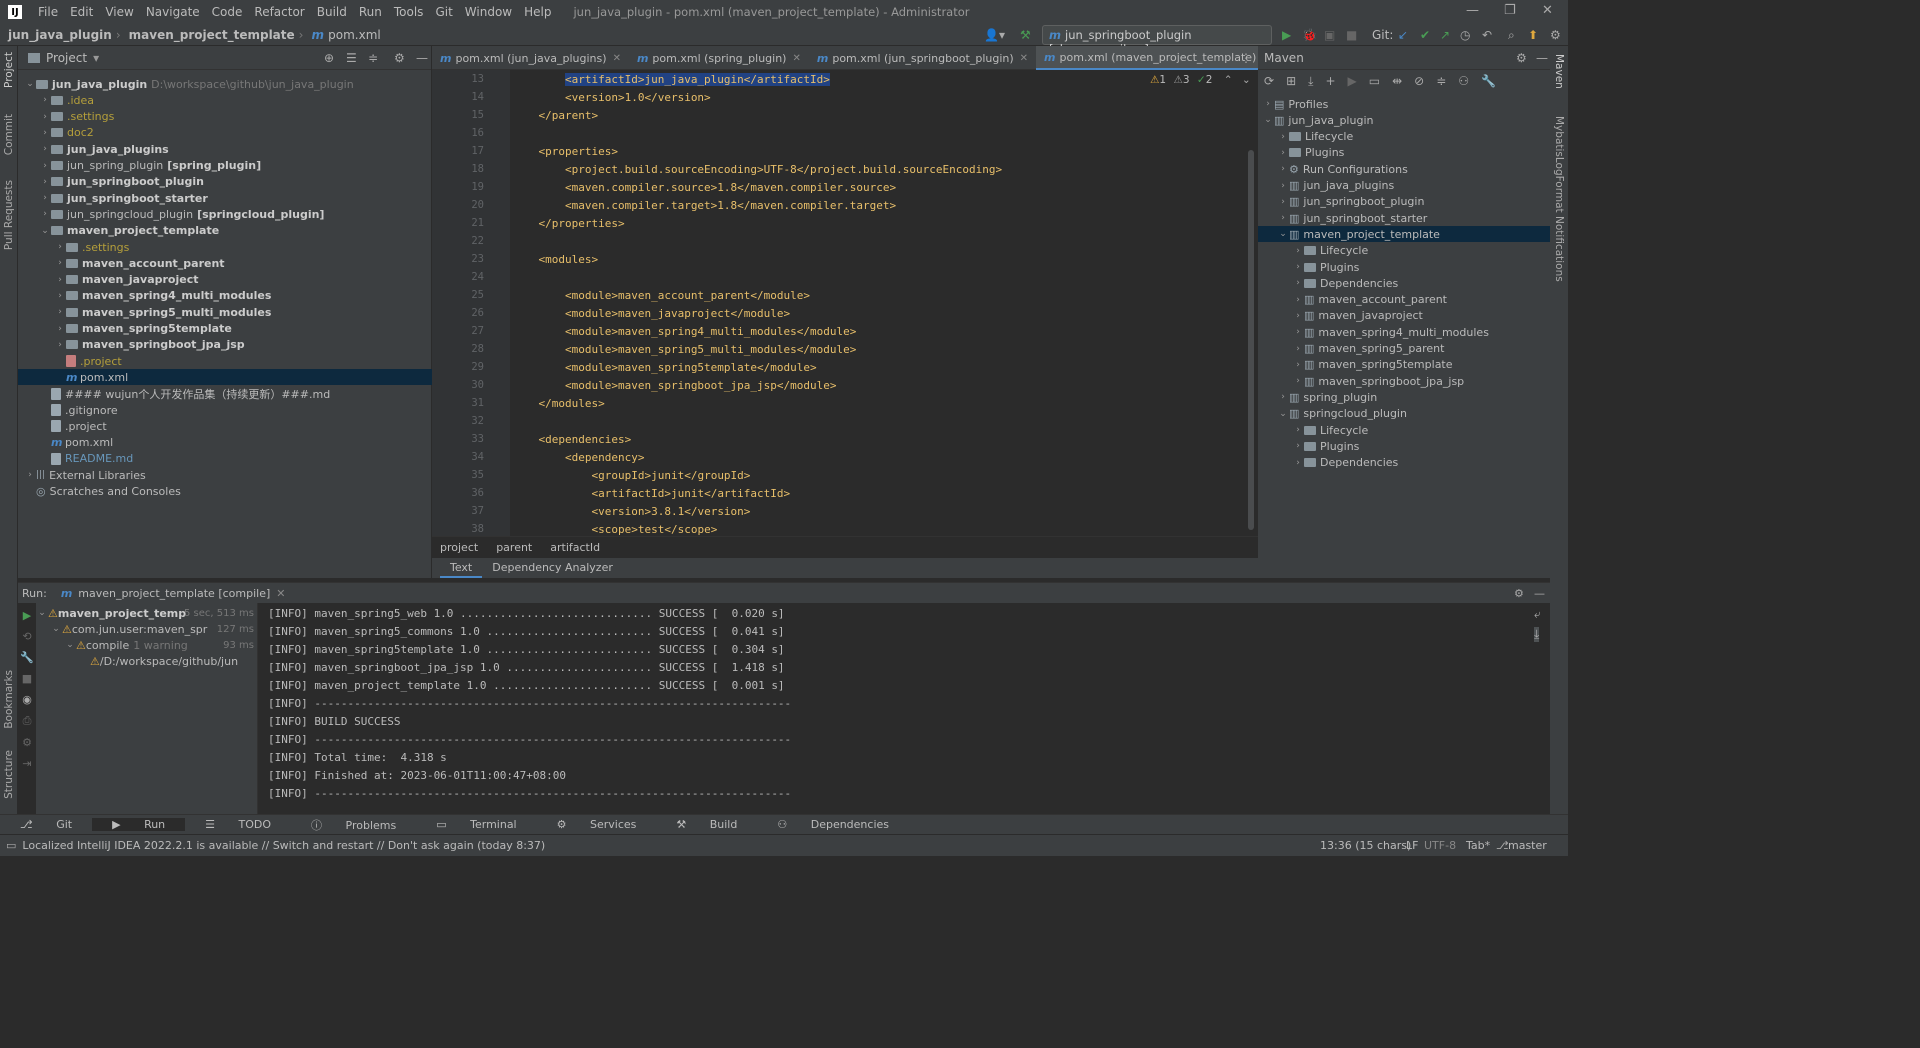 This screenshot has height=1048, width=1920. What do you see at coordinates (476, 824) in the screenshot?
I see `tool-window-terminal: ▭ Terminal` at bounding box center [476, 824].